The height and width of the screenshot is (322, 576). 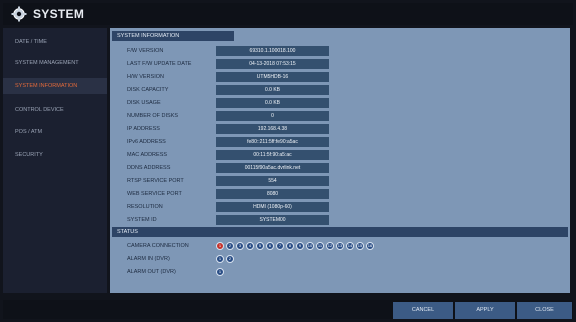 I want to click on camera-channel-indicator-4: 4, so click(x=250, y=246).